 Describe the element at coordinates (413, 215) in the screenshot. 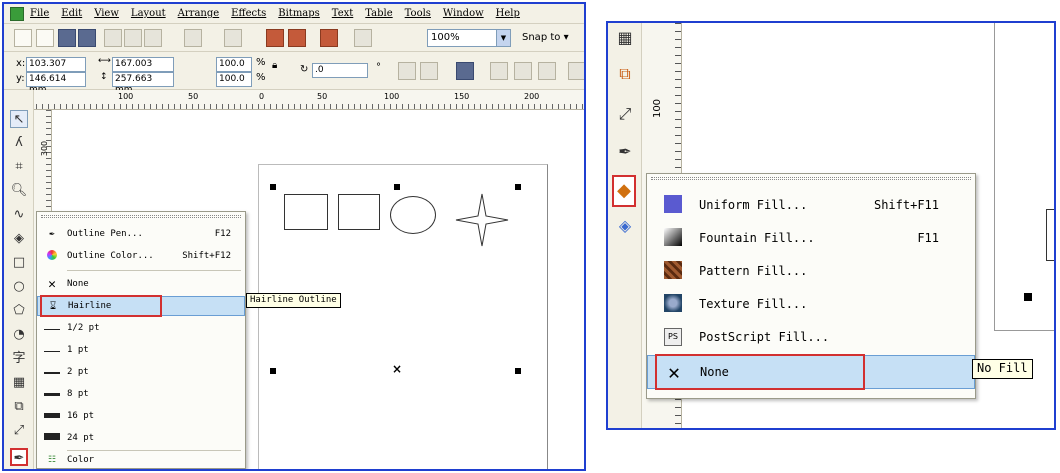

I see `ellipse-shape` at that location.